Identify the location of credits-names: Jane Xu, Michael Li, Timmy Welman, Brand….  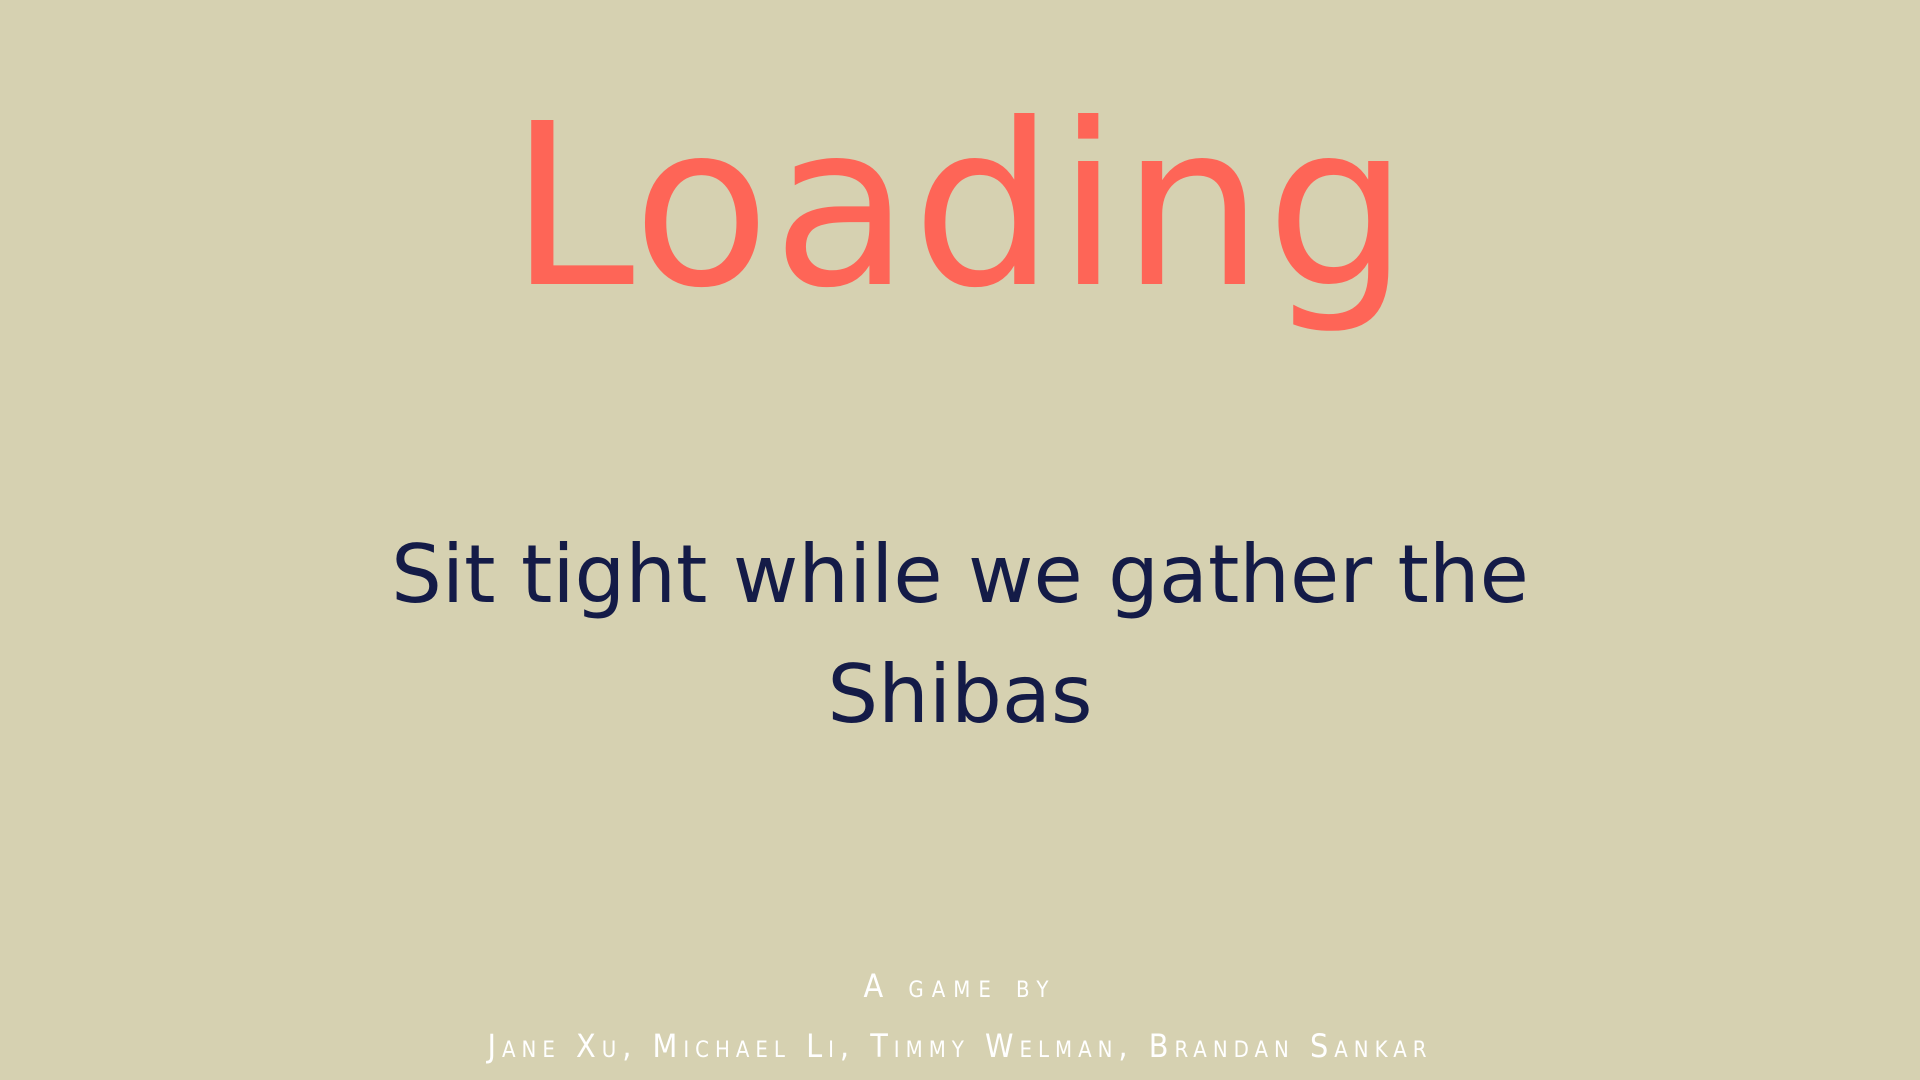
(960, 1046).